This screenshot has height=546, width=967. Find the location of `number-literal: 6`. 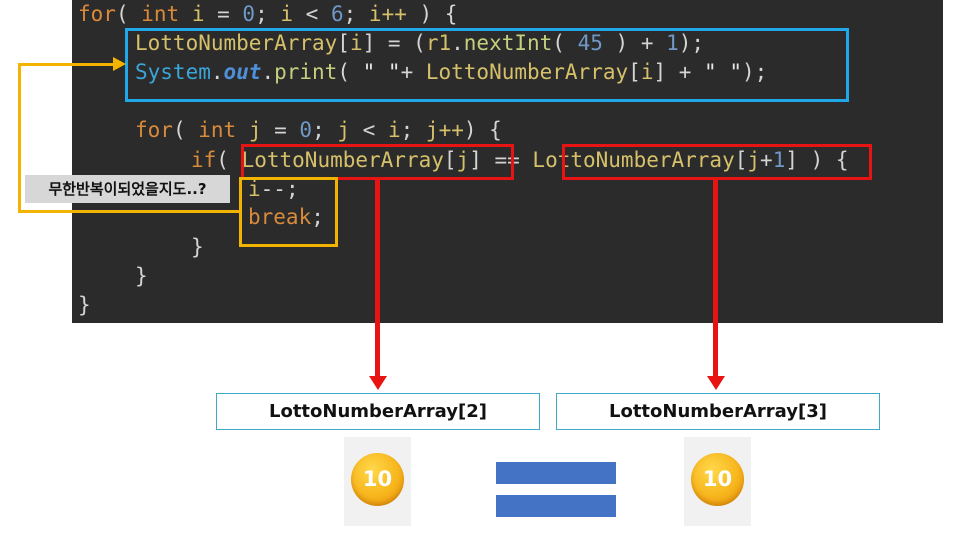

number-literal: 6 is located at coordinates (337, 14).